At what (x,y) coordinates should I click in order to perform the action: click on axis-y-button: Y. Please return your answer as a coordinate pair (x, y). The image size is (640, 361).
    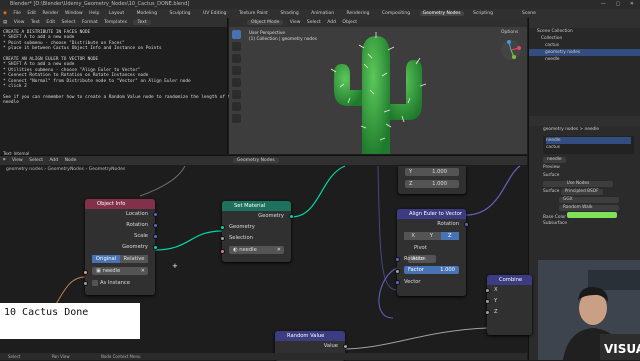
    Looking at the image, I should click on (431, 235).